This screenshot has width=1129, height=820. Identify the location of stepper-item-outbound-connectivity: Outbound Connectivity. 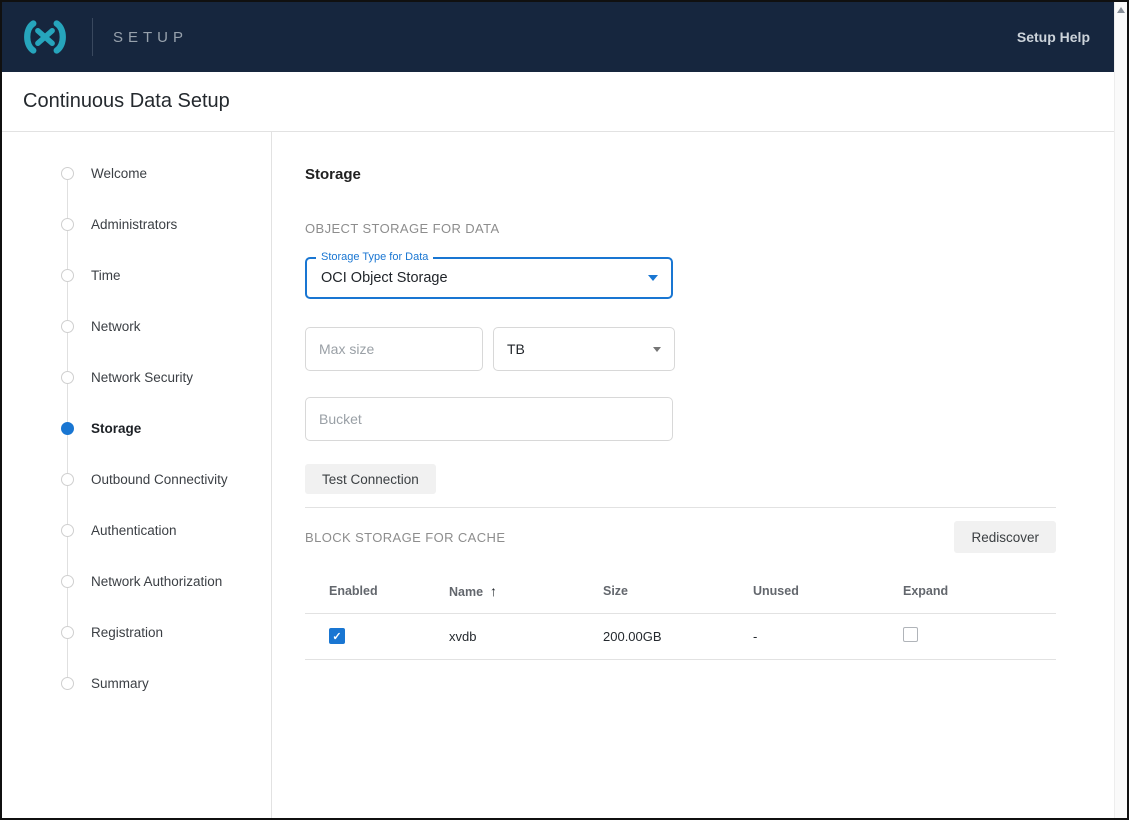
(136, 479).